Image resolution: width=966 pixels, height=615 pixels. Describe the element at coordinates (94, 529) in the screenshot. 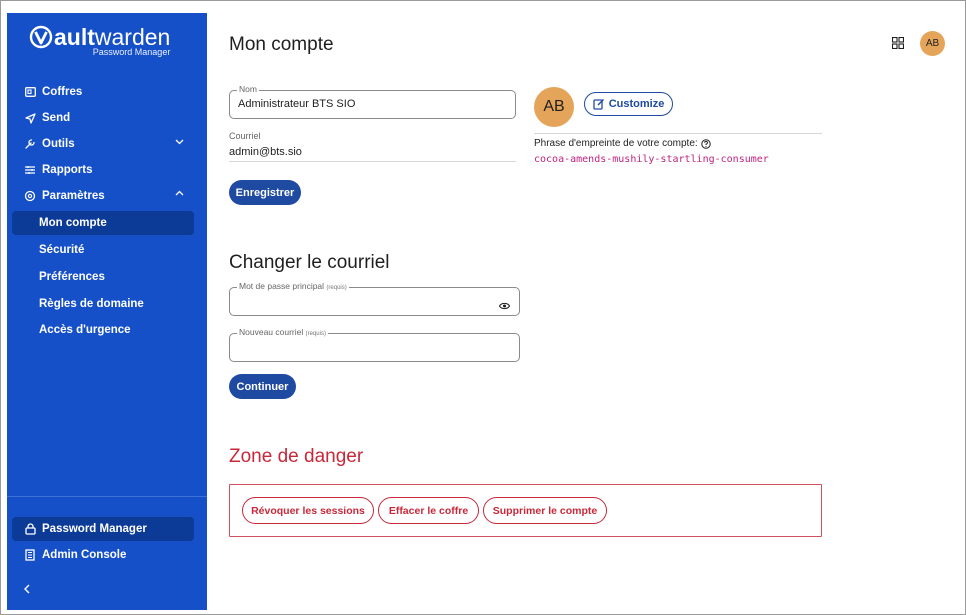

I see `sidebar-item-label: Password Manager` at that location.